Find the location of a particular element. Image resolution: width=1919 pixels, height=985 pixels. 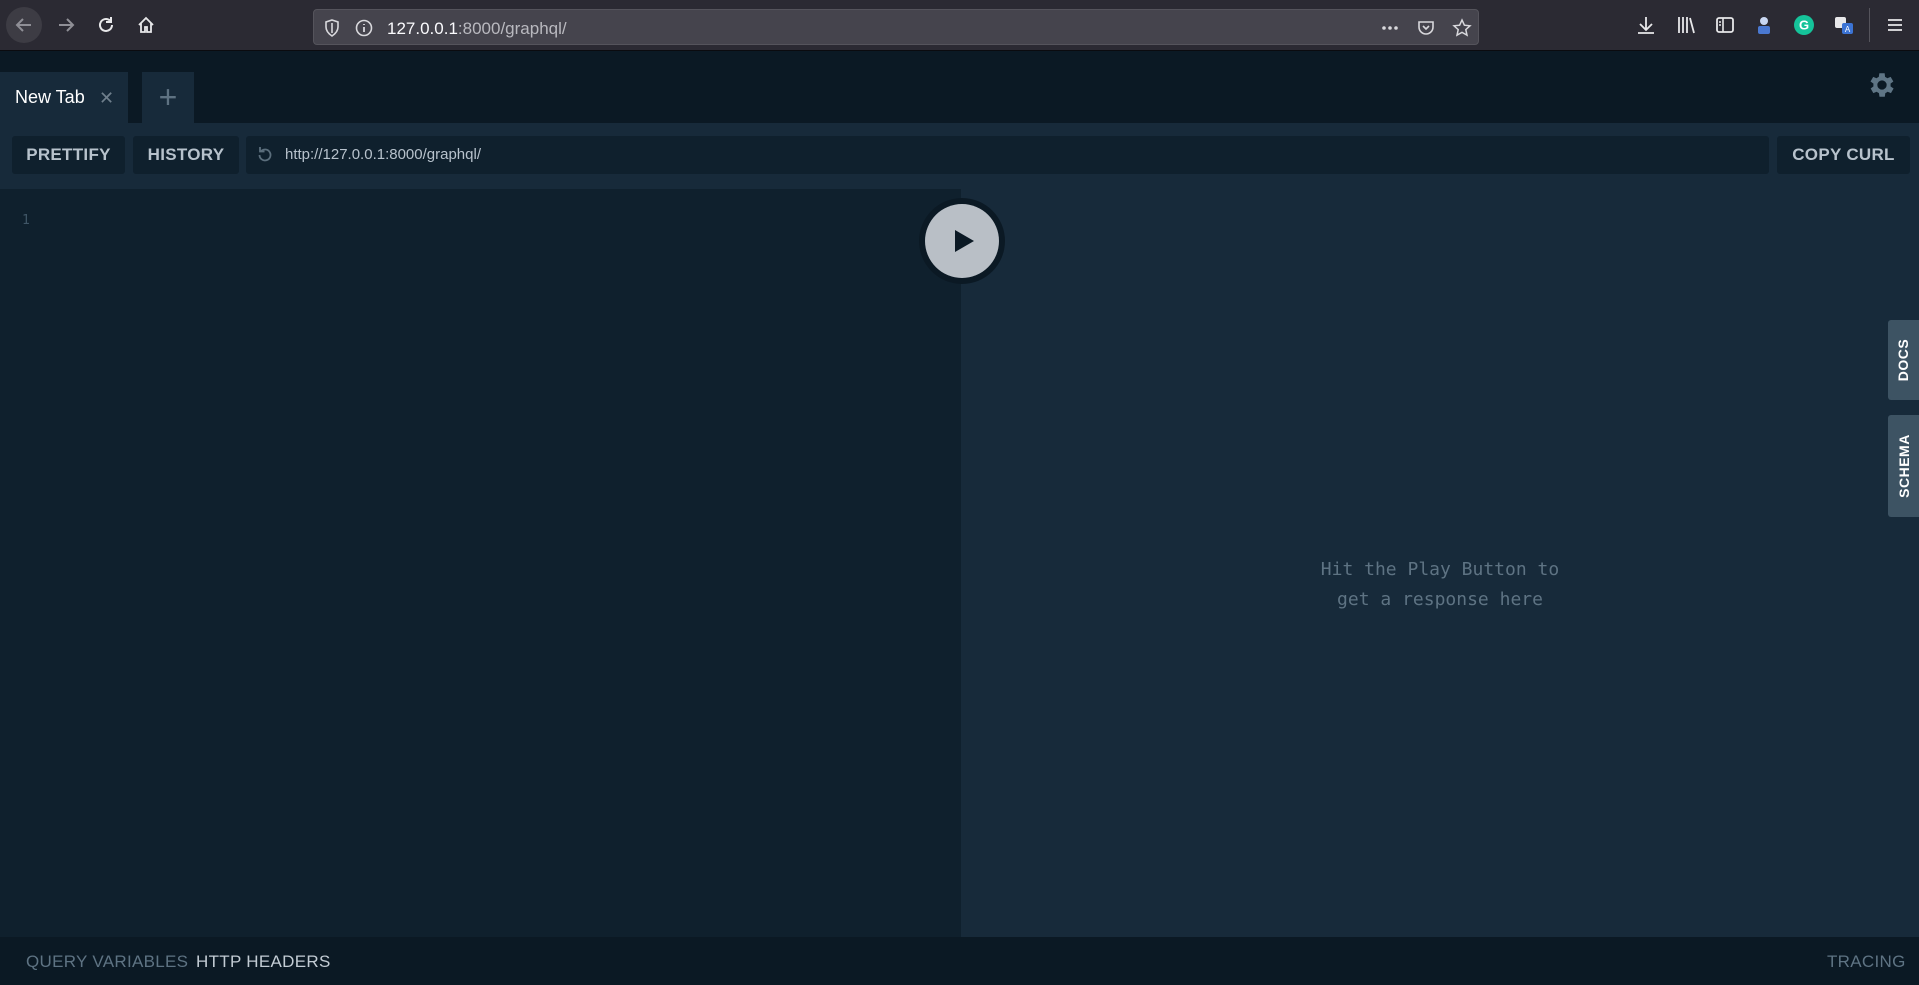

browser-toolbar: 127.0.0.1:8000/graphql/ G A is located at coordinates (959, 25).